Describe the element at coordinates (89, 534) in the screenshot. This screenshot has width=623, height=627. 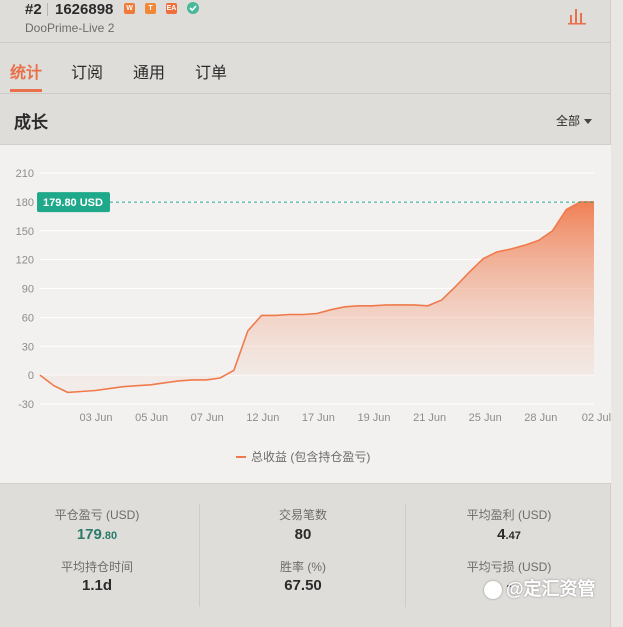
I see `closed-pnl-int: 179` at that location.